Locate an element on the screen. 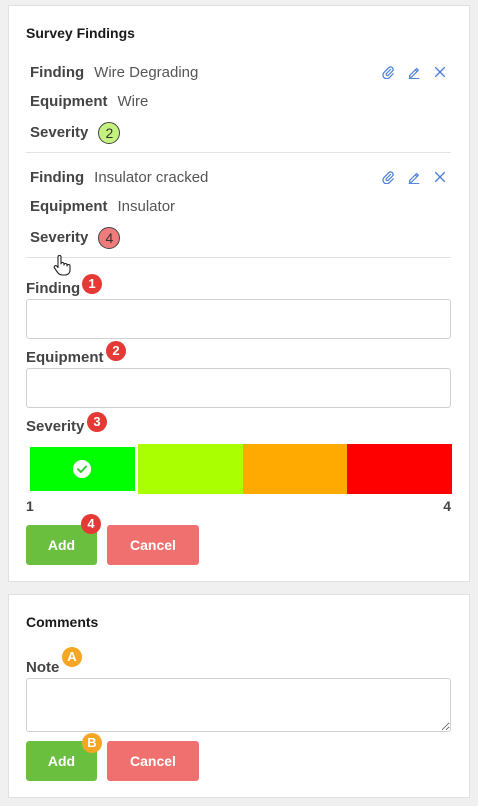  finding-input is located at coordinates (238, 319).